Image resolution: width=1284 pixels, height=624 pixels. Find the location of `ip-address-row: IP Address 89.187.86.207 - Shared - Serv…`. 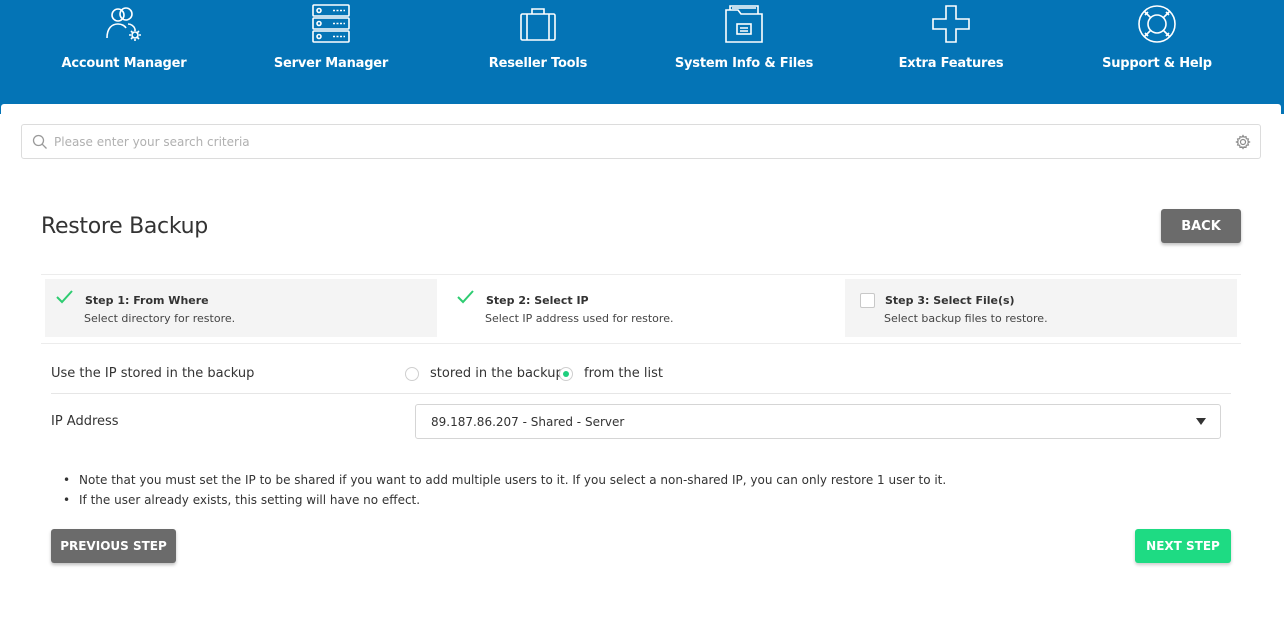

ip-address-row: IP Address 89.187.86.207 - Shared - Serv… is located at coordinates (641, 421).